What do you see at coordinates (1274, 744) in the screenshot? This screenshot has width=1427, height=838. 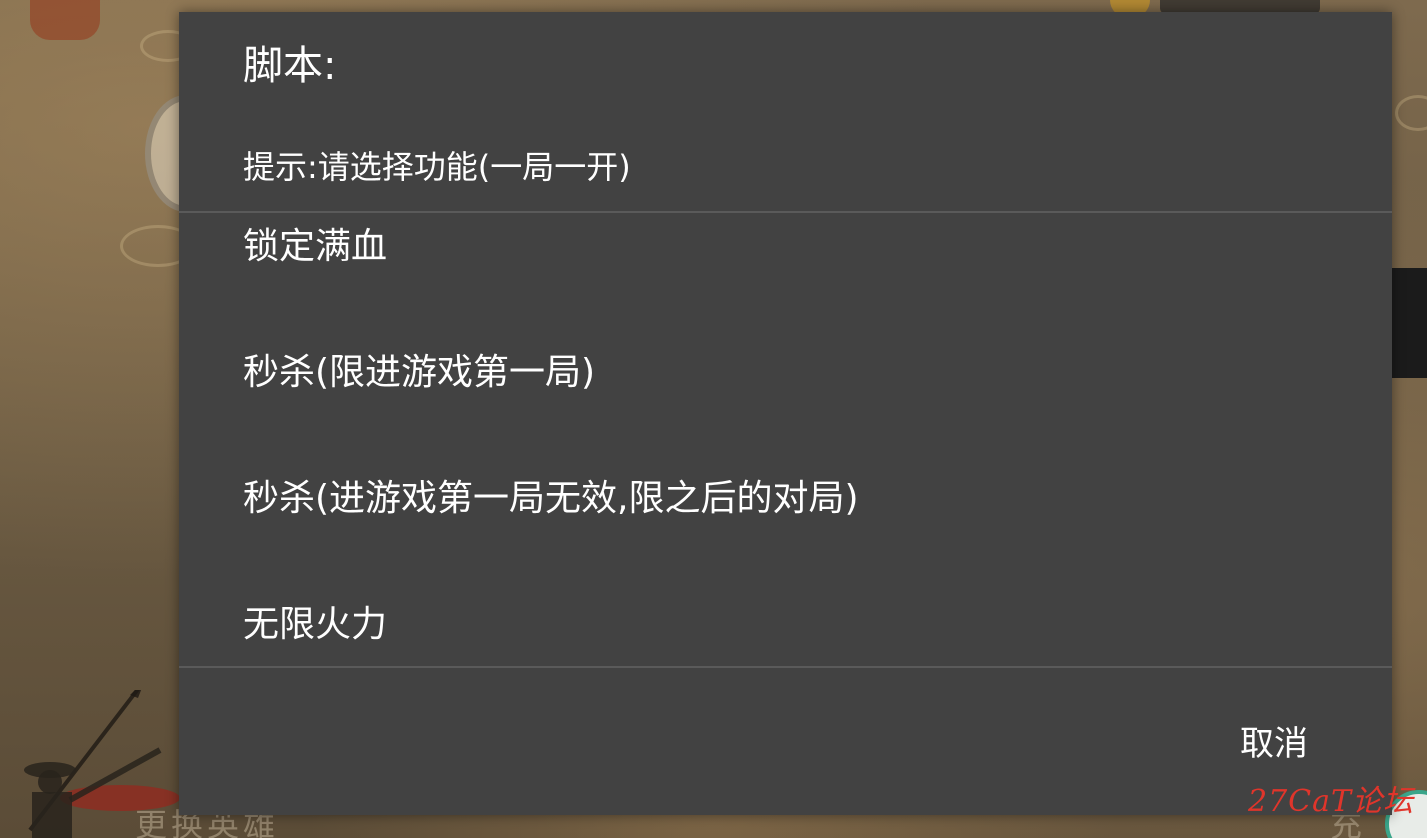 I see `cancel-button: 取消` at bounding box center [1274, 744].